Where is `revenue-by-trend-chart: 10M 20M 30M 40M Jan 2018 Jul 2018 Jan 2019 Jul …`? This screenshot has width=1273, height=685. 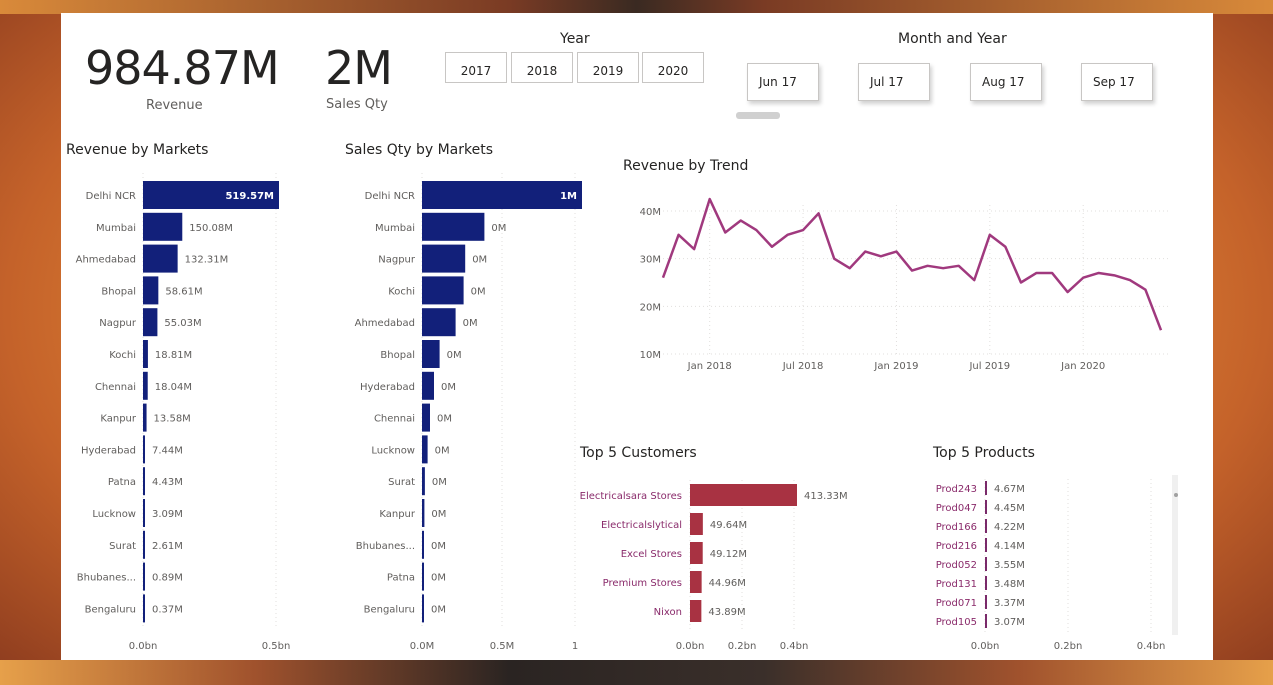
revenue-by-trend-chart: 10M 20M 30M 40M Jan 2018 Jul 2018 Jan 2019 Jul … is located at coordinates (904, 284).